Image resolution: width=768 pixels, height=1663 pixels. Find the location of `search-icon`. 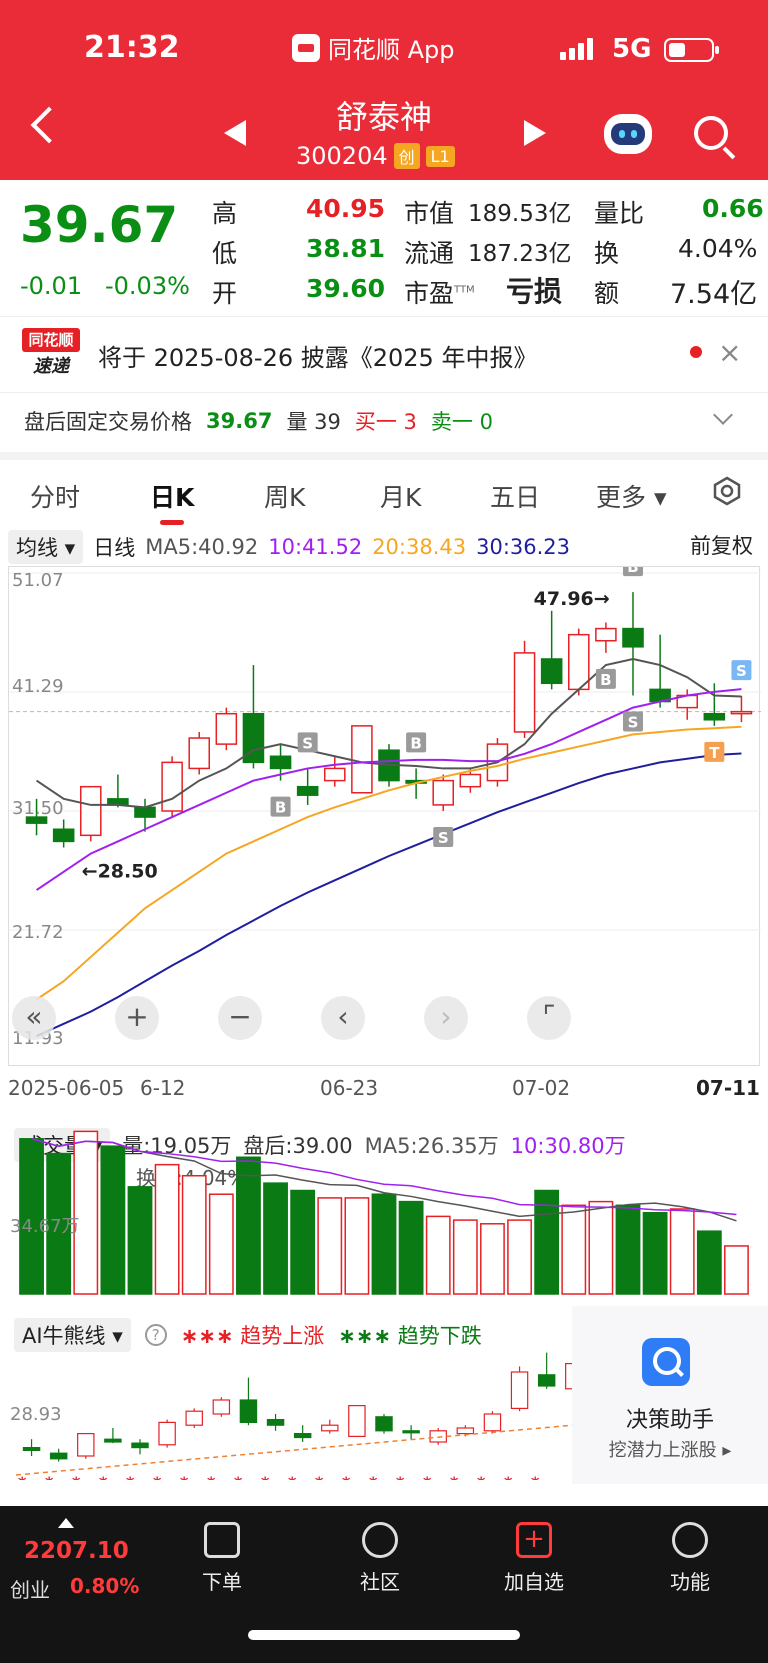

search-icon is located at coordinates (711, 133).